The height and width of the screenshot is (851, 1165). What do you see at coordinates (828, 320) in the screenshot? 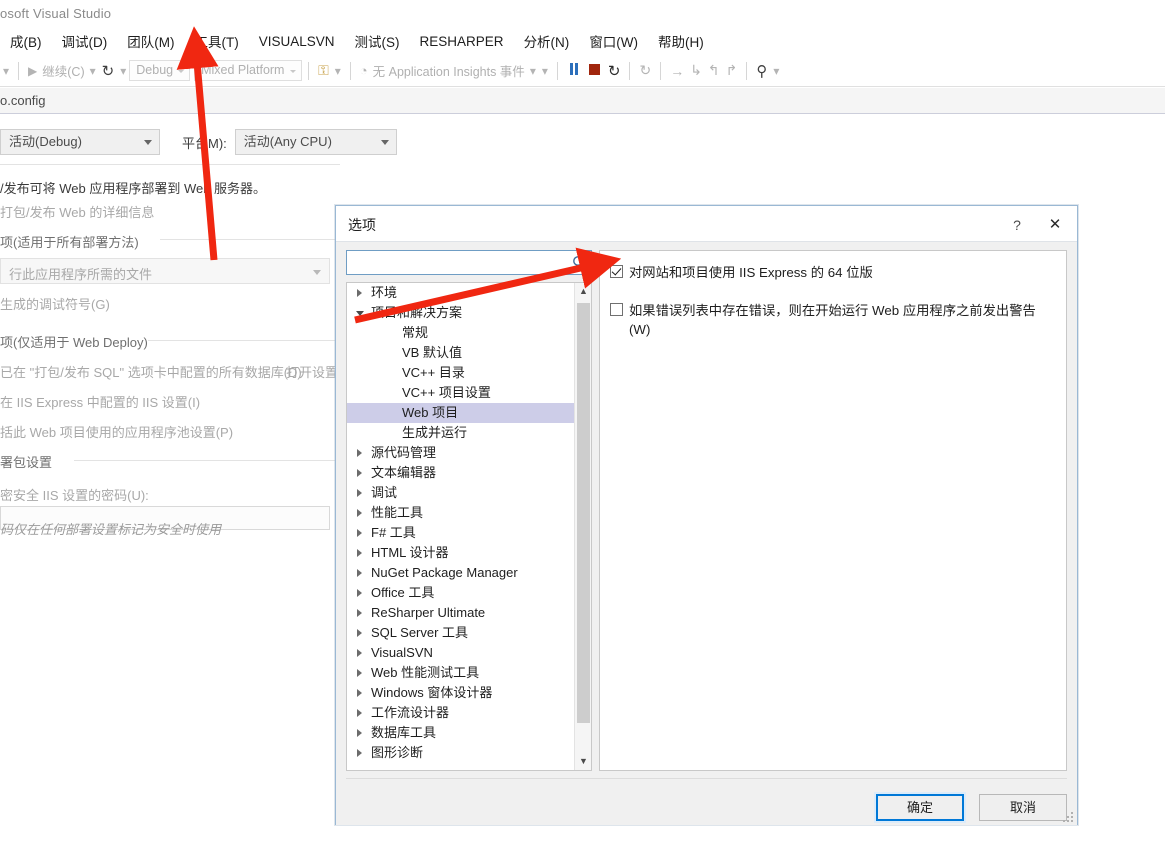
I see `option-row-warn-on-errors: 如果错误列表中存在错误，则在开始运行 Web 应用程序之前发出警告(W)` at bounding box center [828, 320].